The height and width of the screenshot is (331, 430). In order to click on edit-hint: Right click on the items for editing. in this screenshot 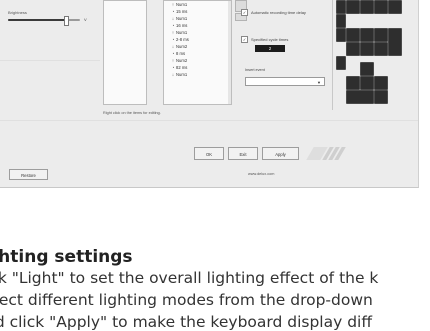, I will do `click(132, 113)`.